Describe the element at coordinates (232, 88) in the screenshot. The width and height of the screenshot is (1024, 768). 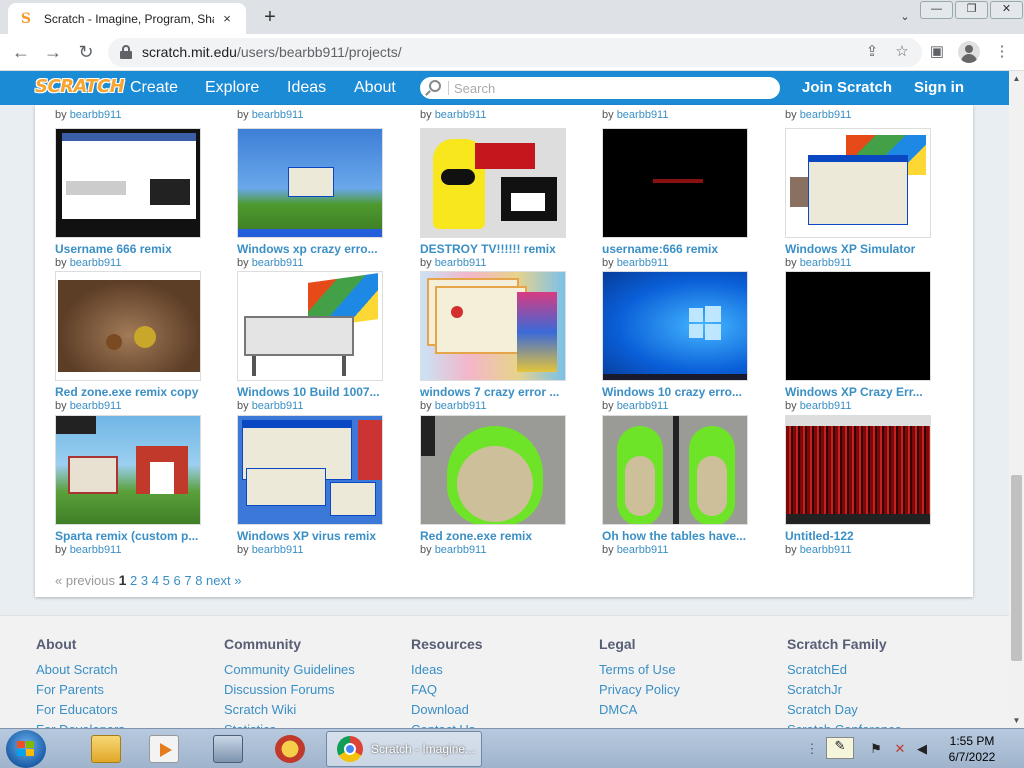
I see `nav-explore: Explore` at that location.